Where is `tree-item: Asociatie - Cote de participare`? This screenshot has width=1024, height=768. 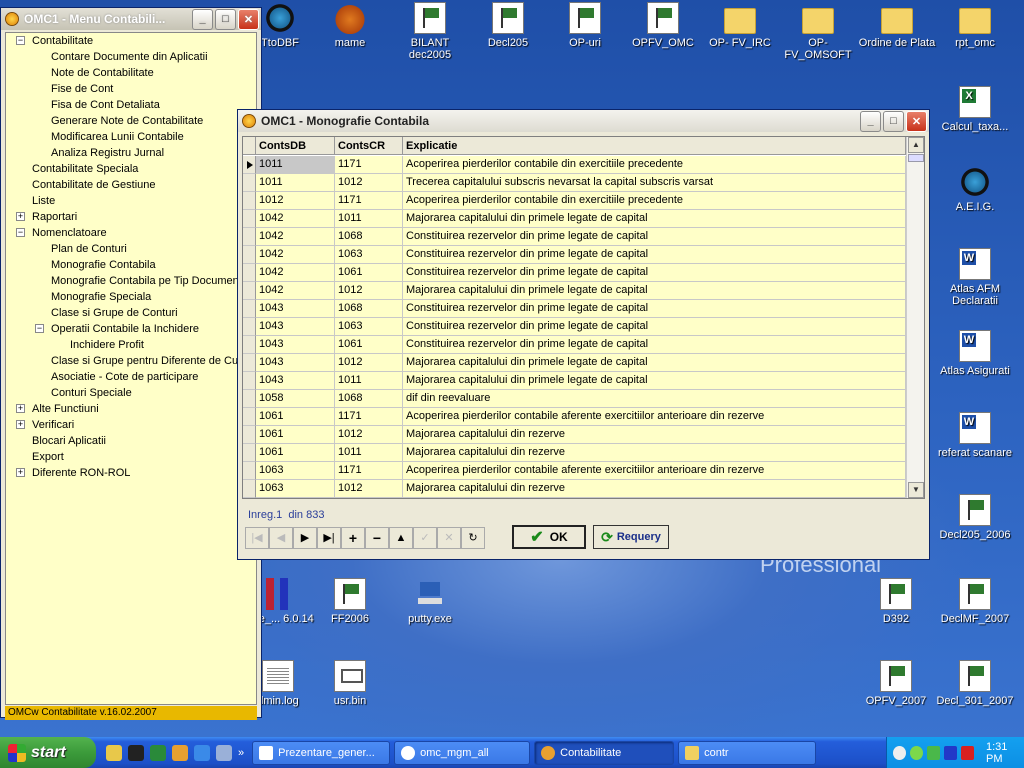
tree-item: Asociatie - Cote de participare is located at coordinates (131, 377).